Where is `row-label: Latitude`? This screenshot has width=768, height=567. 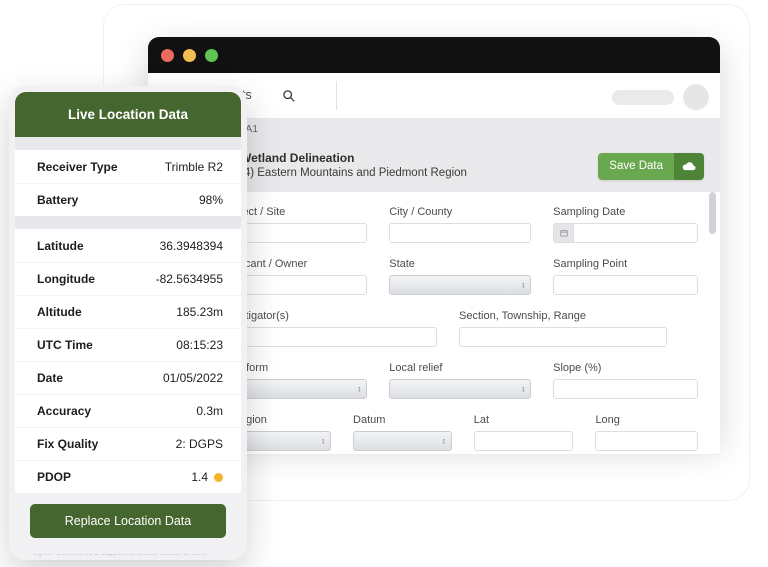
row-label: Latitude is located at coordinates (60, 245).